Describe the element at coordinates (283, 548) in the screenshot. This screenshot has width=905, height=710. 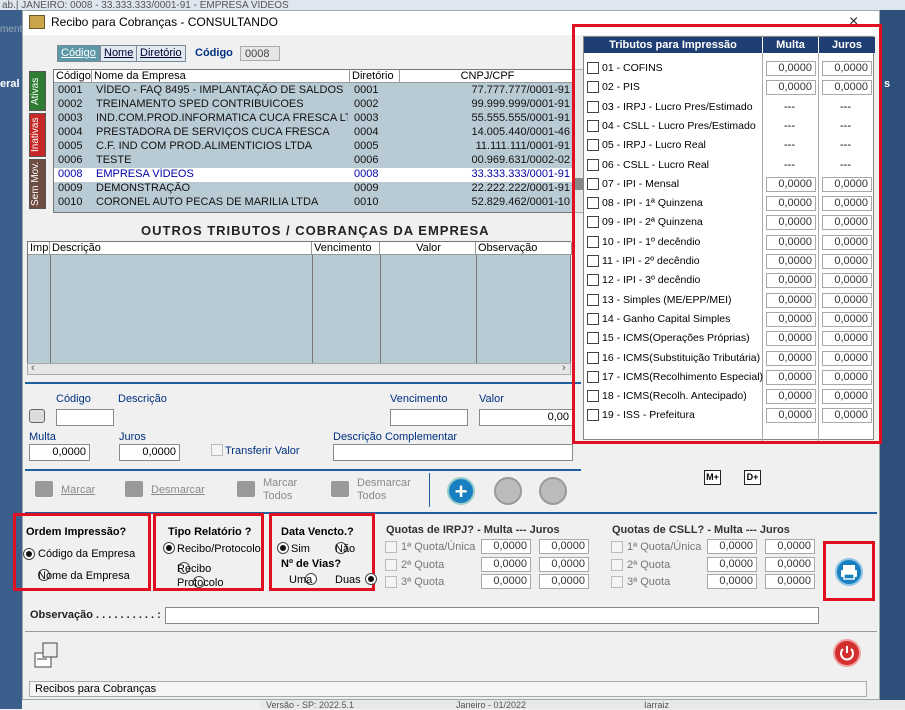
I see `vencto-radio-sim` at that location.